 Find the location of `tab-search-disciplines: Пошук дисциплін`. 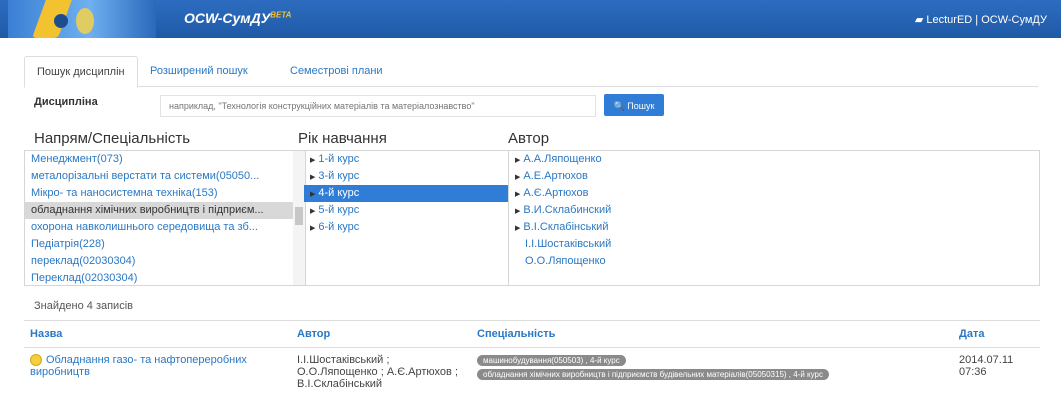

tab-search-disciplines: Пошук дисциплін is located at coordinates (81, 72).